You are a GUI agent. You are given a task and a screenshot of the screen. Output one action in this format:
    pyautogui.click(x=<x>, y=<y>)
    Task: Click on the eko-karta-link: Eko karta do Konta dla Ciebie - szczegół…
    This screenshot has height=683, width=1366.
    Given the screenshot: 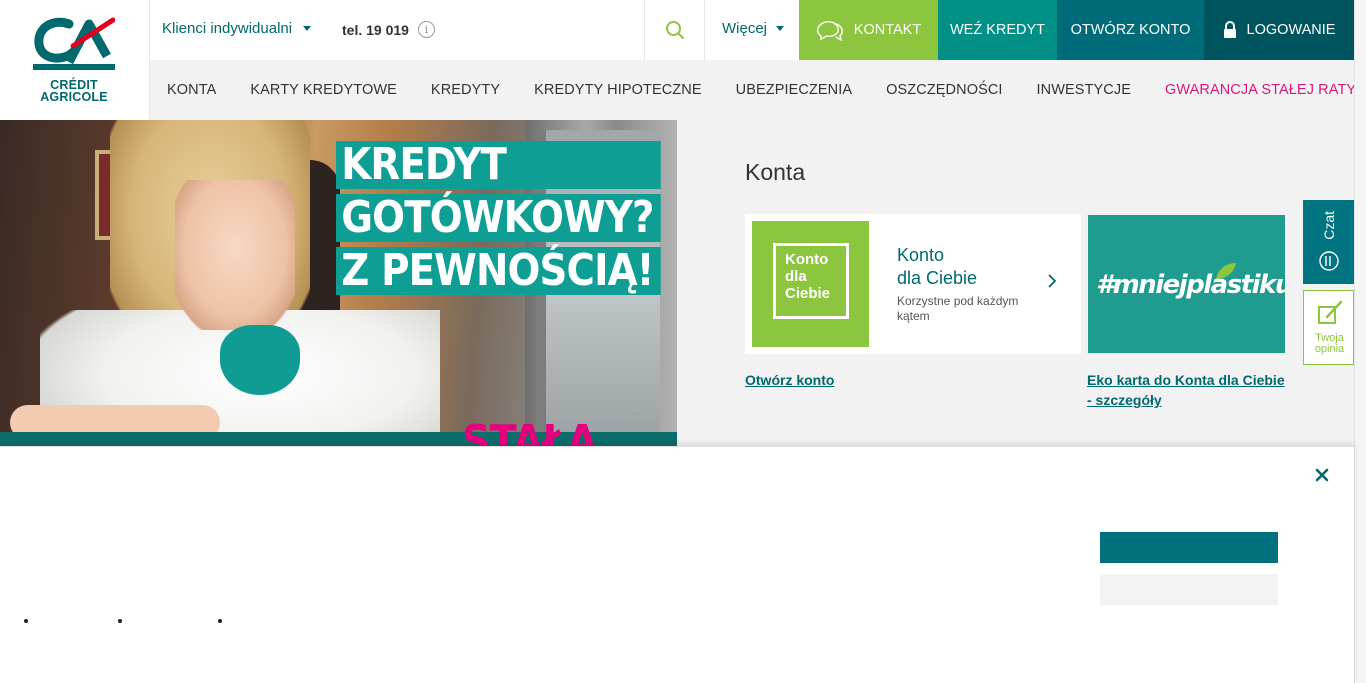 What is the action you would take?
    pyautogui.click(x=1189, y=390)
    